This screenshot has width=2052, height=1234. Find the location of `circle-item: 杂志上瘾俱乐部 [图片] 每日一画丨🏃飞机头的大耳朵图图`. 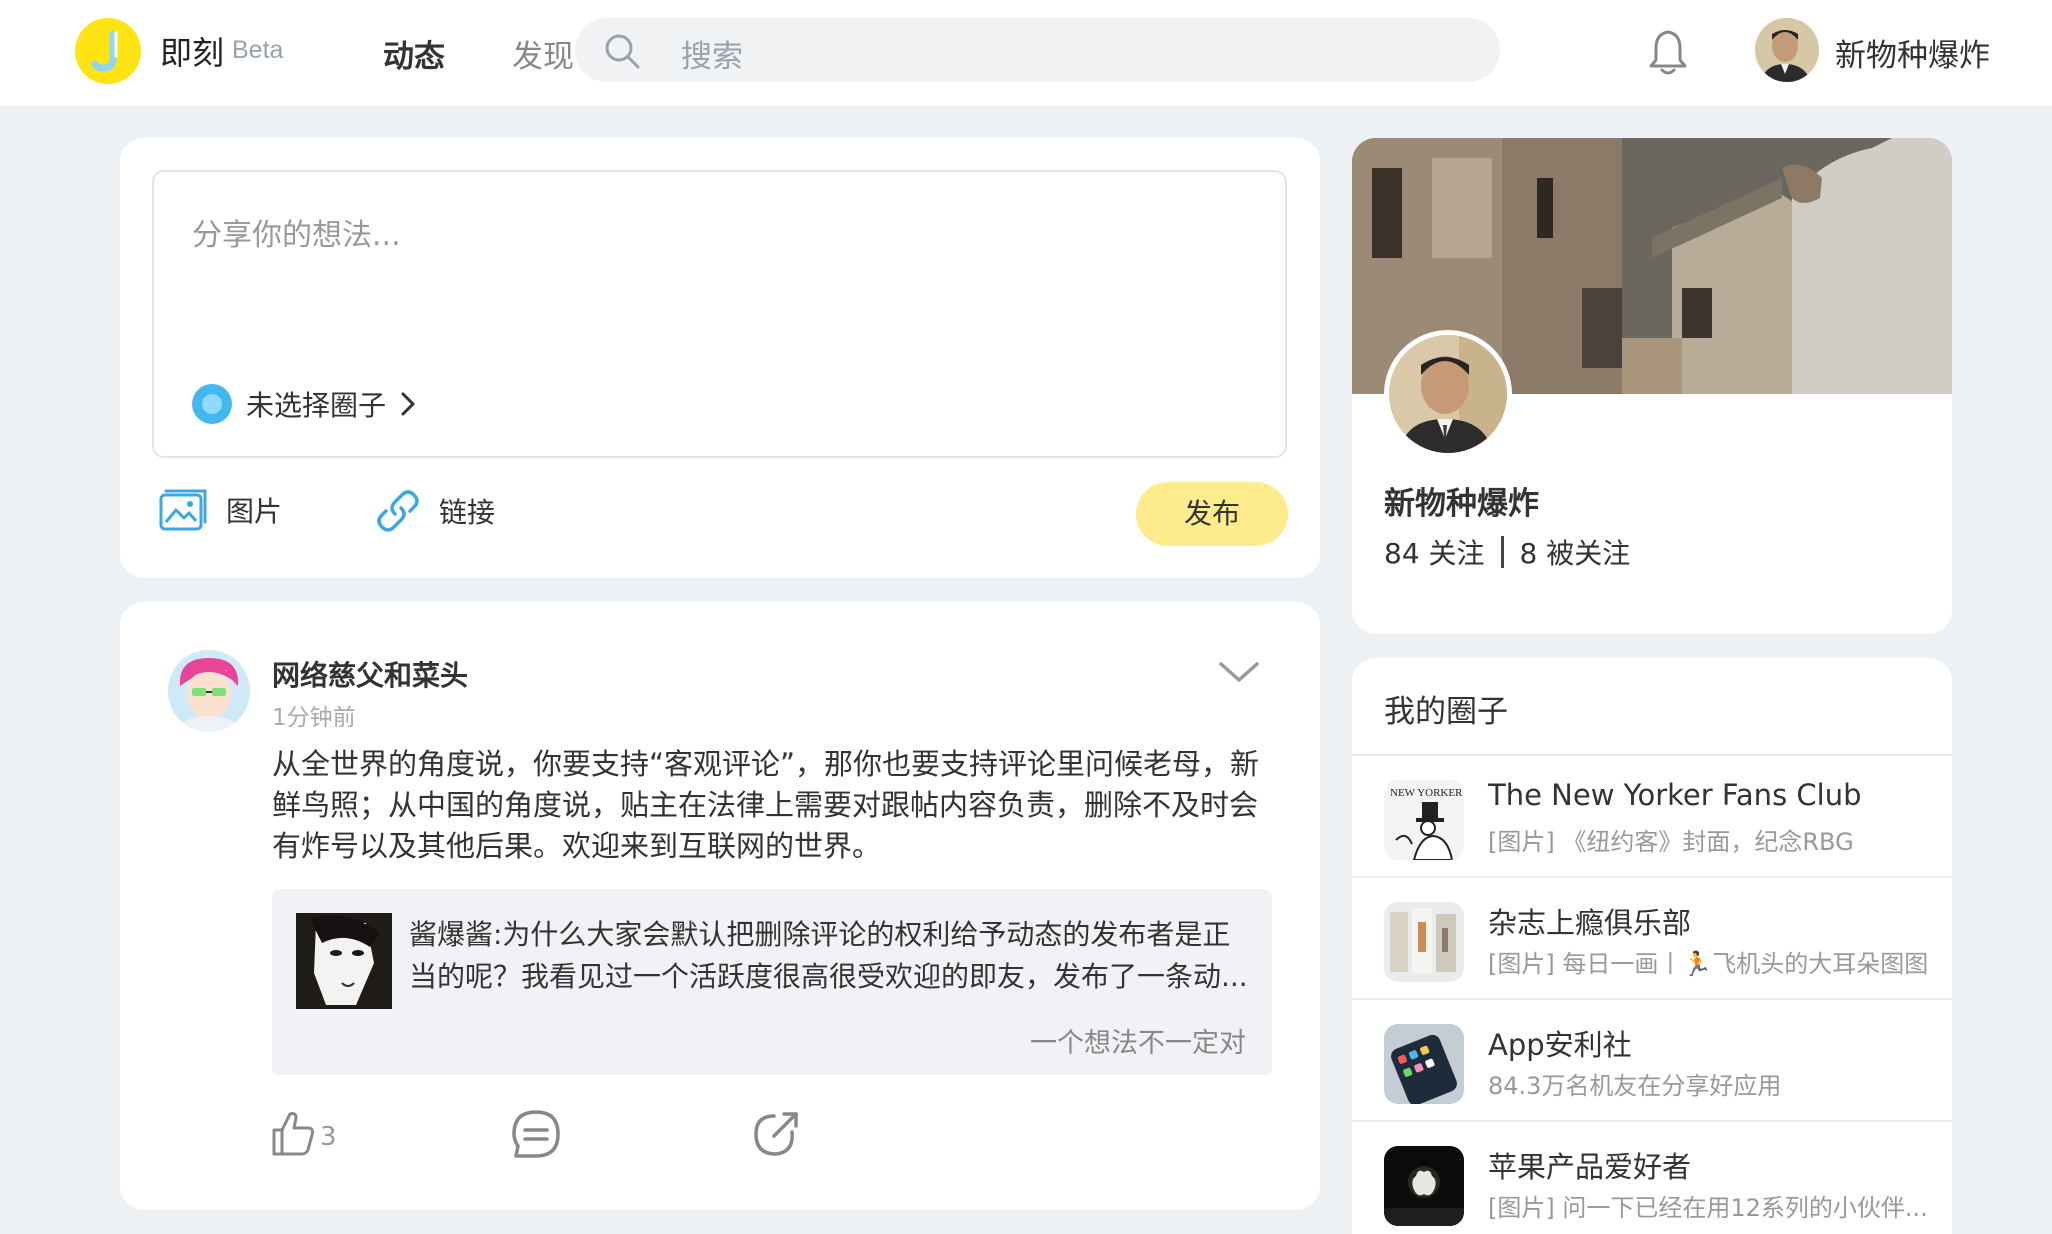

circle-item: 杂志上瘾俱乐部 [图片] 每日一画丨🏃飞机头的大耳朵图图 is located at coordinates (1652, 939).